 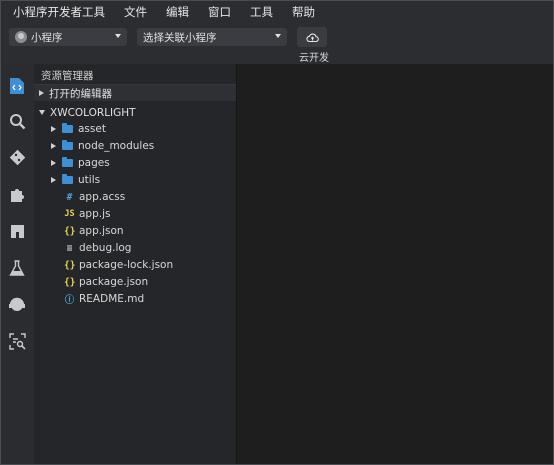 I want to click on menu-help: 帮助, so click(x=303, y=12).